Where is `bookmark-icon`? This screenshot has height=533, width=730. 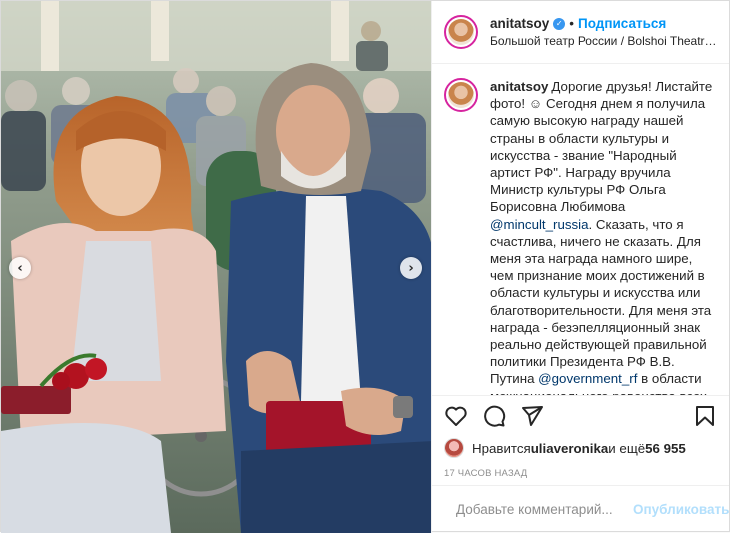
bookmark-icon is located at coordinates (705, 416).